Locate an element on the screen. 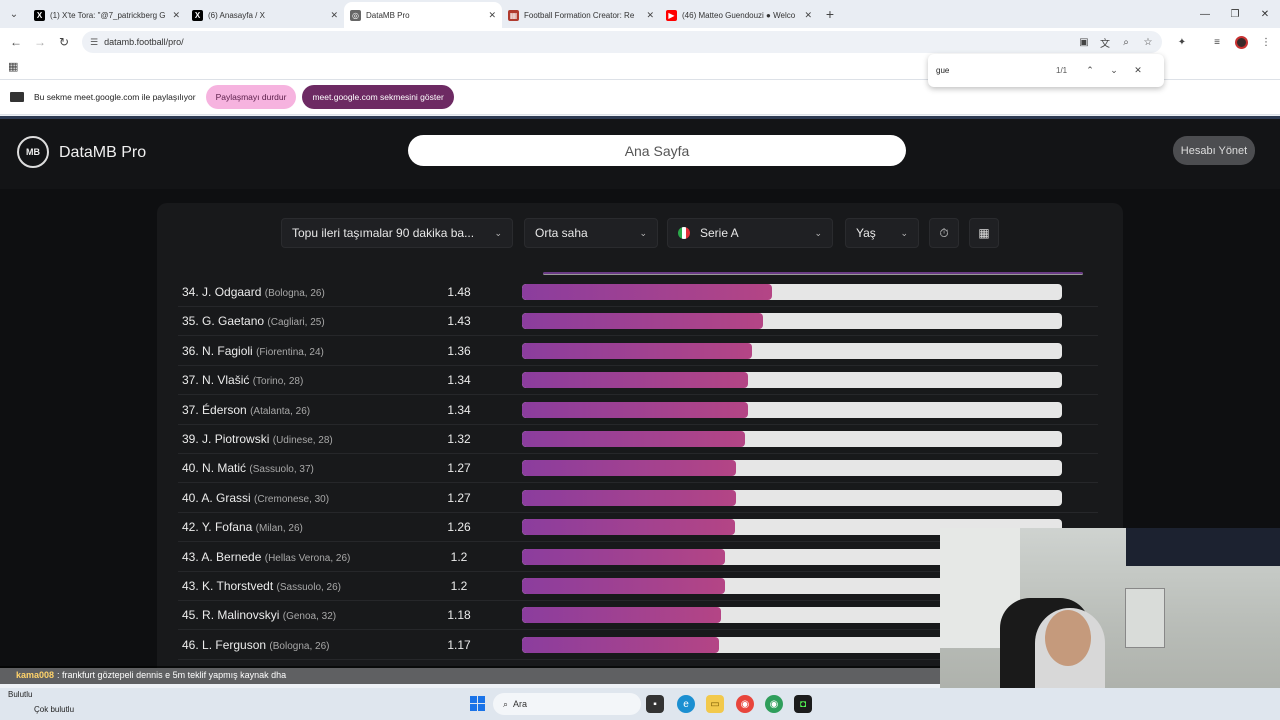 This screenshot has width=1280, height=720. extensions-puzzle-icon: ✦ is located at coordinates (1182, 42).